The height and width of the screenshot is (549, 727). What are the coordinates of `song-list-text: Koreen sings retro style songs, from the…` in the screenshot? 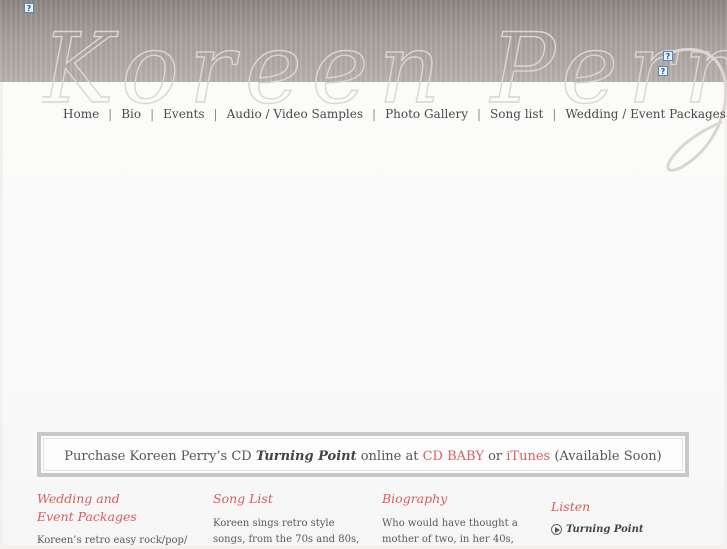 It's located at (286, 532).